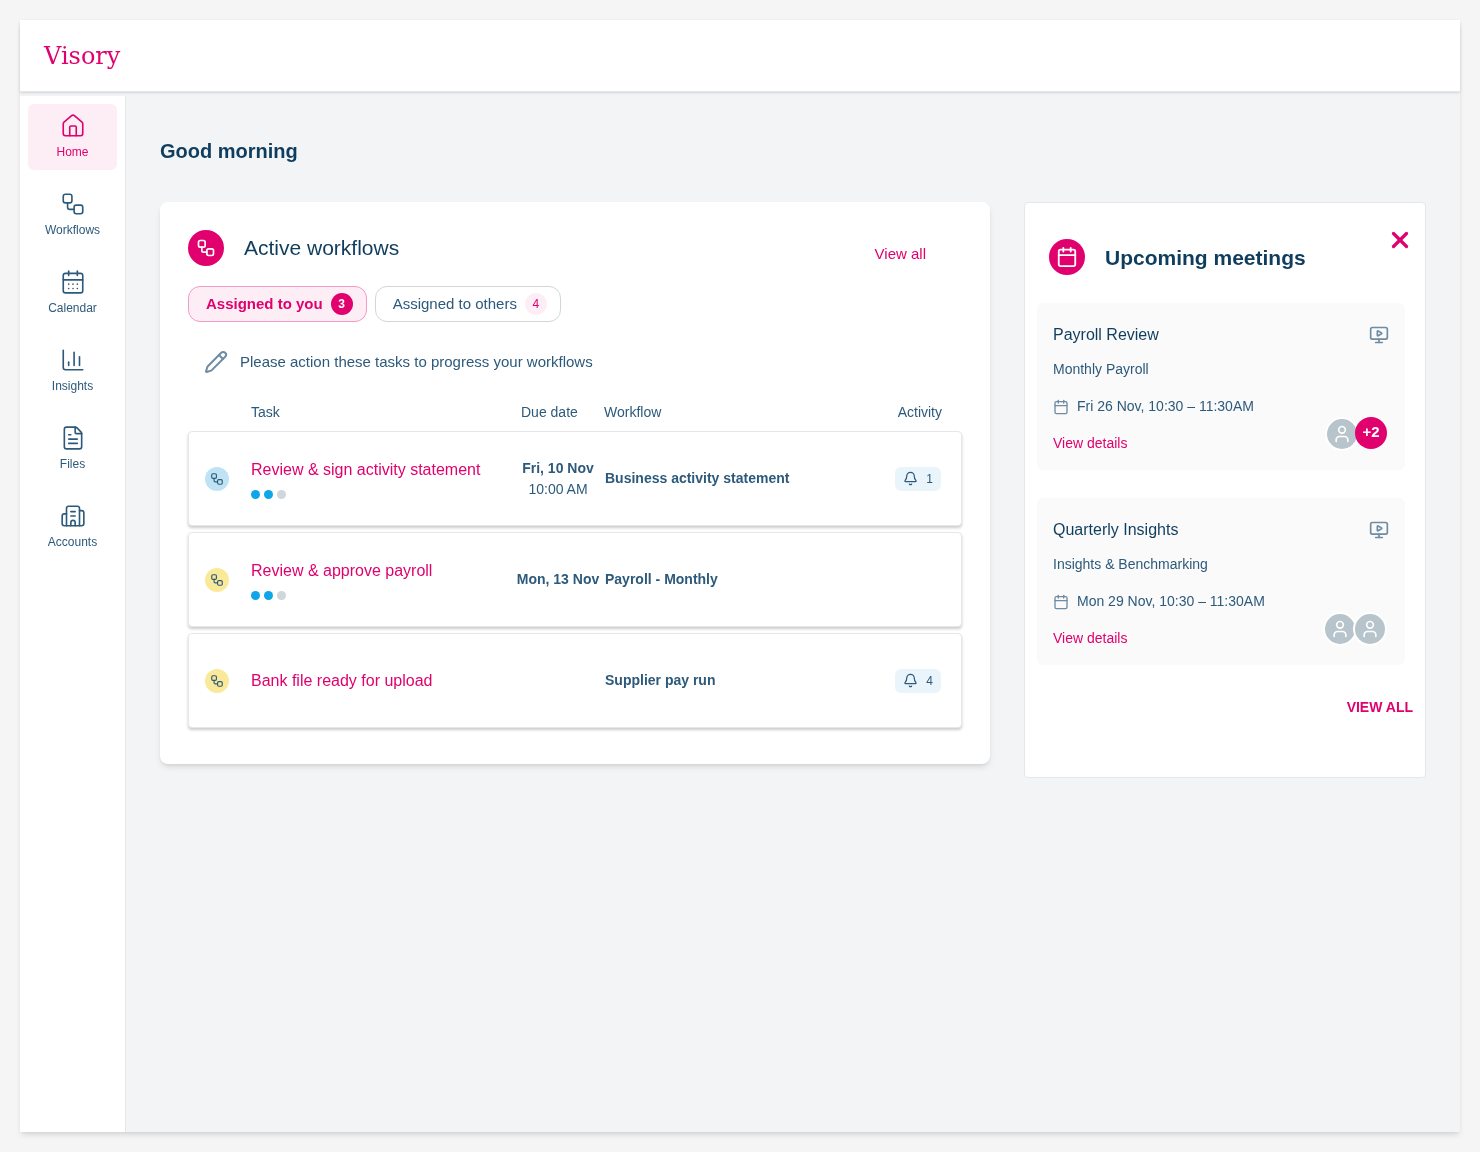 Image resolution: width=1480 pixels, height=1152 pixels. Describe the element at coordinates (72, 360) in the screenshot. I see `bar-chart-icon` at that location.